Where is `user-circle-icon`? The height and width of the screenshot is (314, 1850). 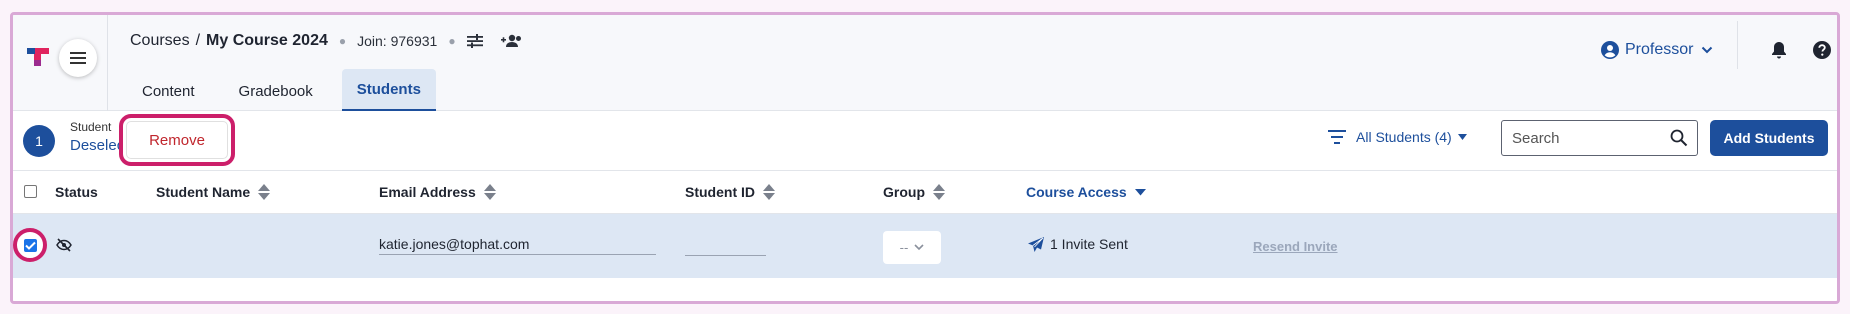 user-circle-icon is located at coordinates (1610, 50).